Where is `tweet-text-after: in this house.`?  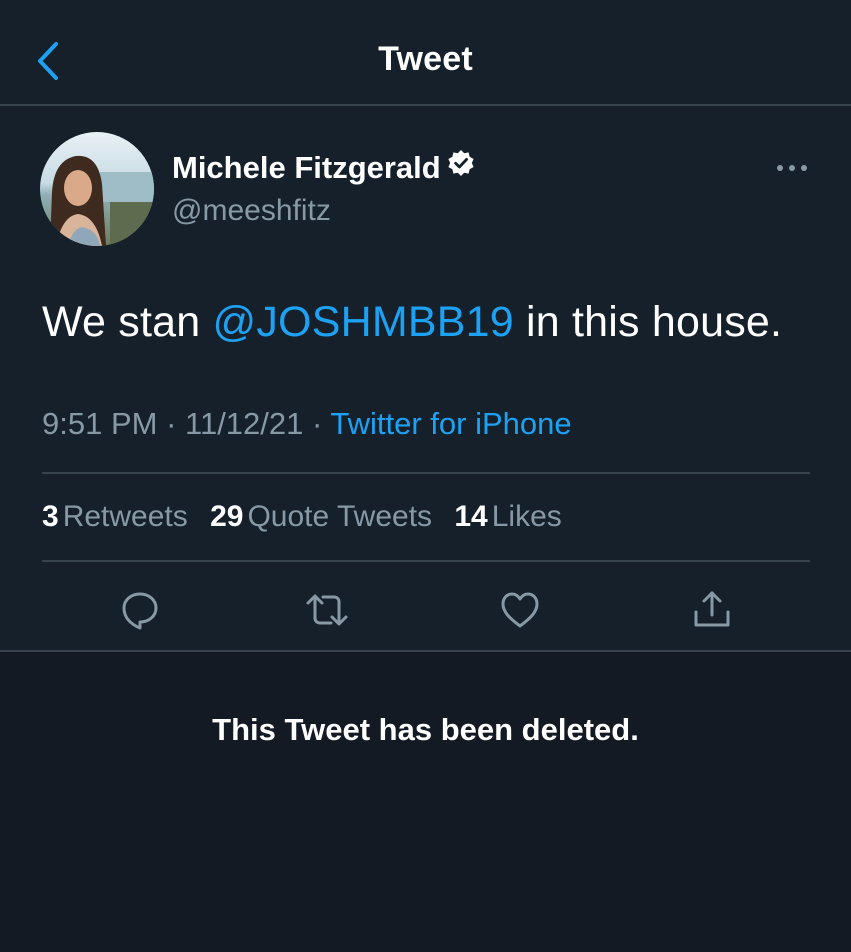
tweet-text-after: in this house. is located at coordinates (648, 322).